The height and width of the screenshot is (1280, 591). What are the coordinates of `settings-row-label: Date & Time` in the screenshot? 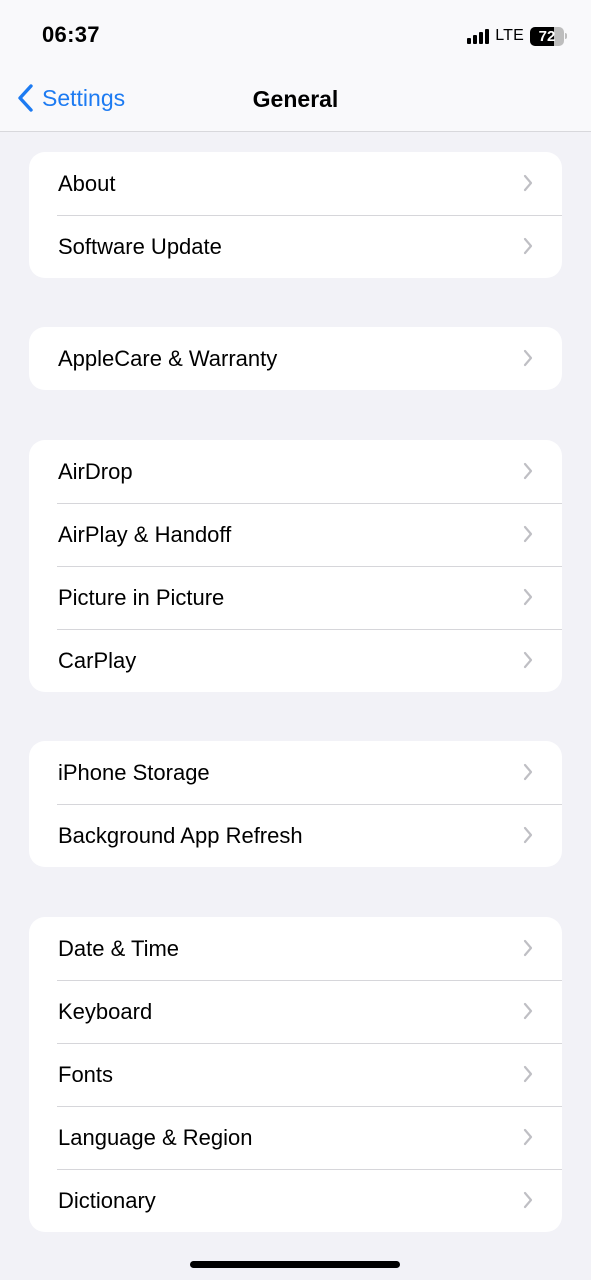 It's located at (119, 948).